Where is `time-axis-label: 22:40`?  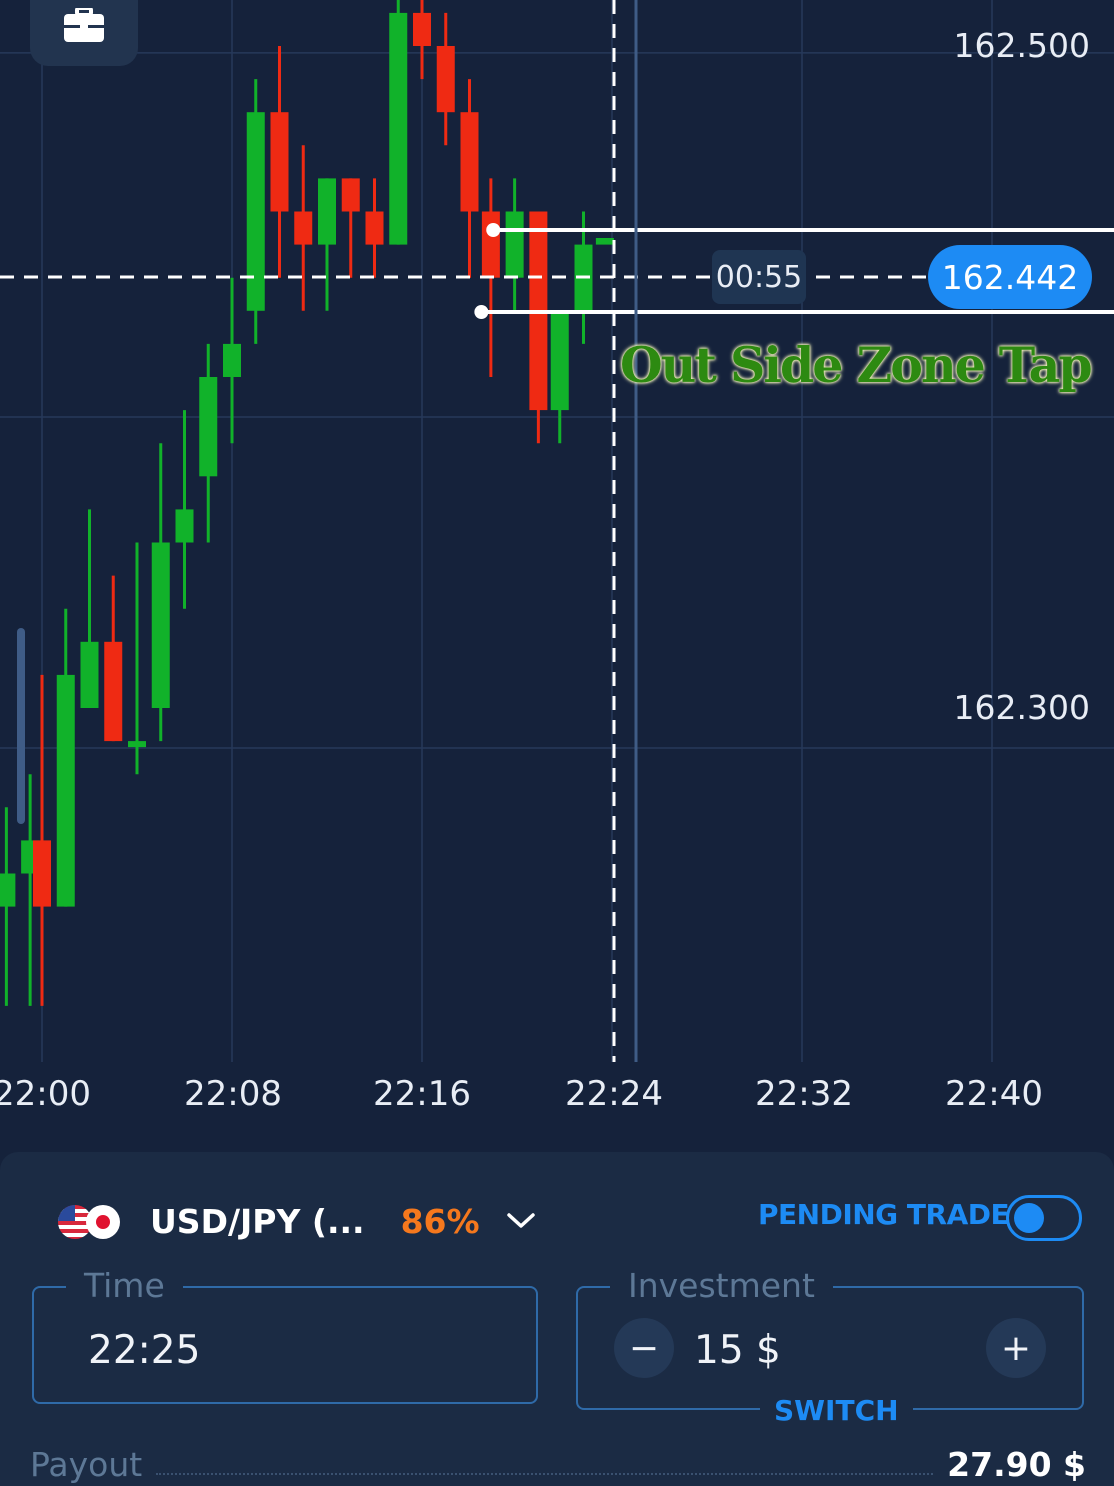
time-axis-label: 22:40 is located at coordinates (994, 1094).